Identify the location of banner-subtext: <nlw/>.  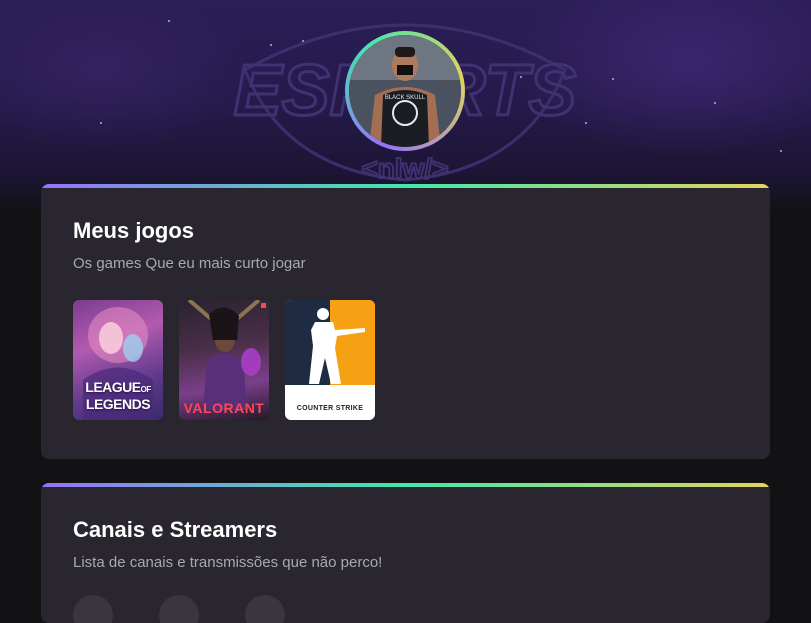
(404, 168).